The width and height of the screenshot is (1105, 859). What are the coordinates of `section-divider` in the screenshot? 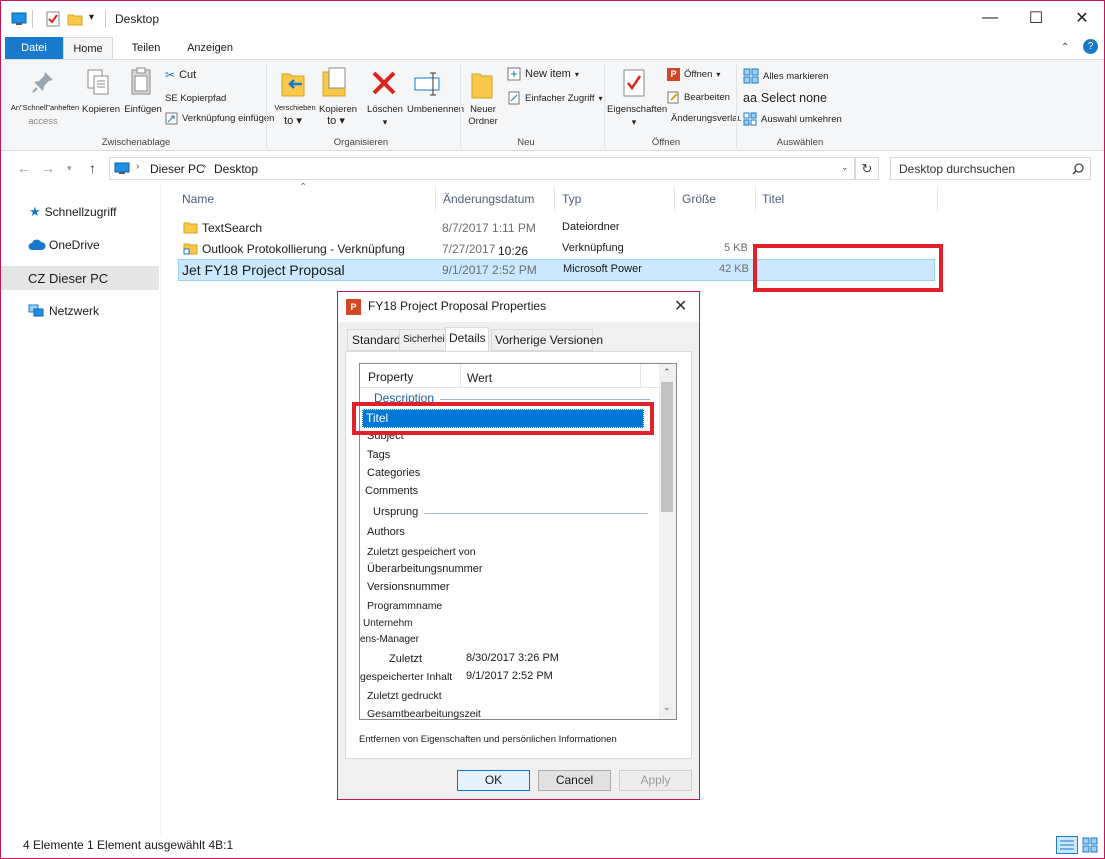 It's located at (545, 399).